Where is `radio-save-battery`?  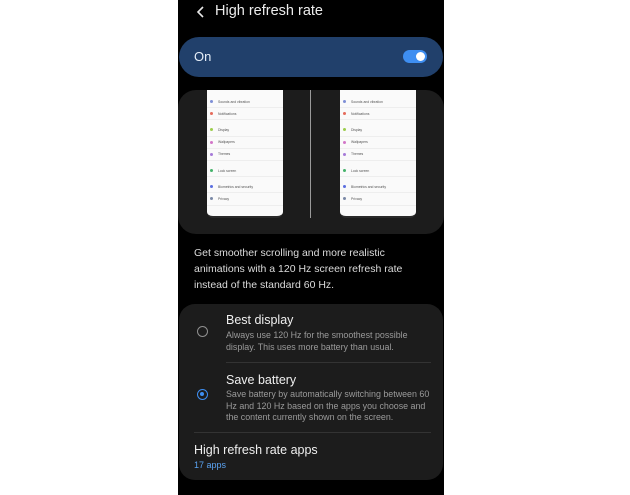
radio-save-battery is located at coordinates (202, 394).